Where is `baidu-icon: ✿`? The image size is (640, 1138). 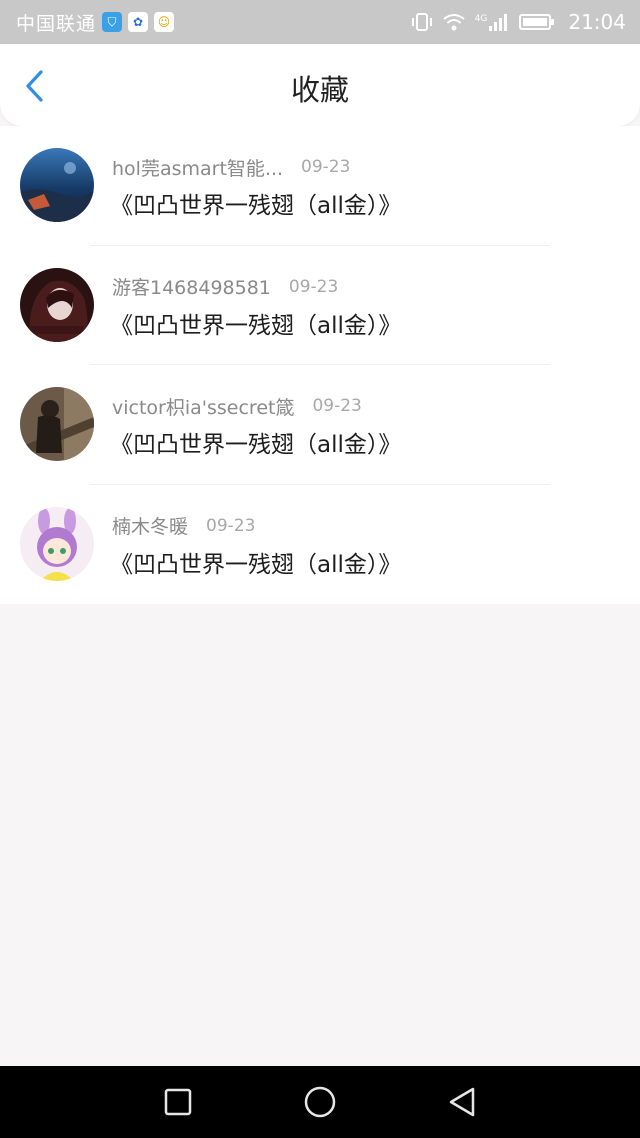 baidu-icon: ✿ is located at coordinates (138, 22).